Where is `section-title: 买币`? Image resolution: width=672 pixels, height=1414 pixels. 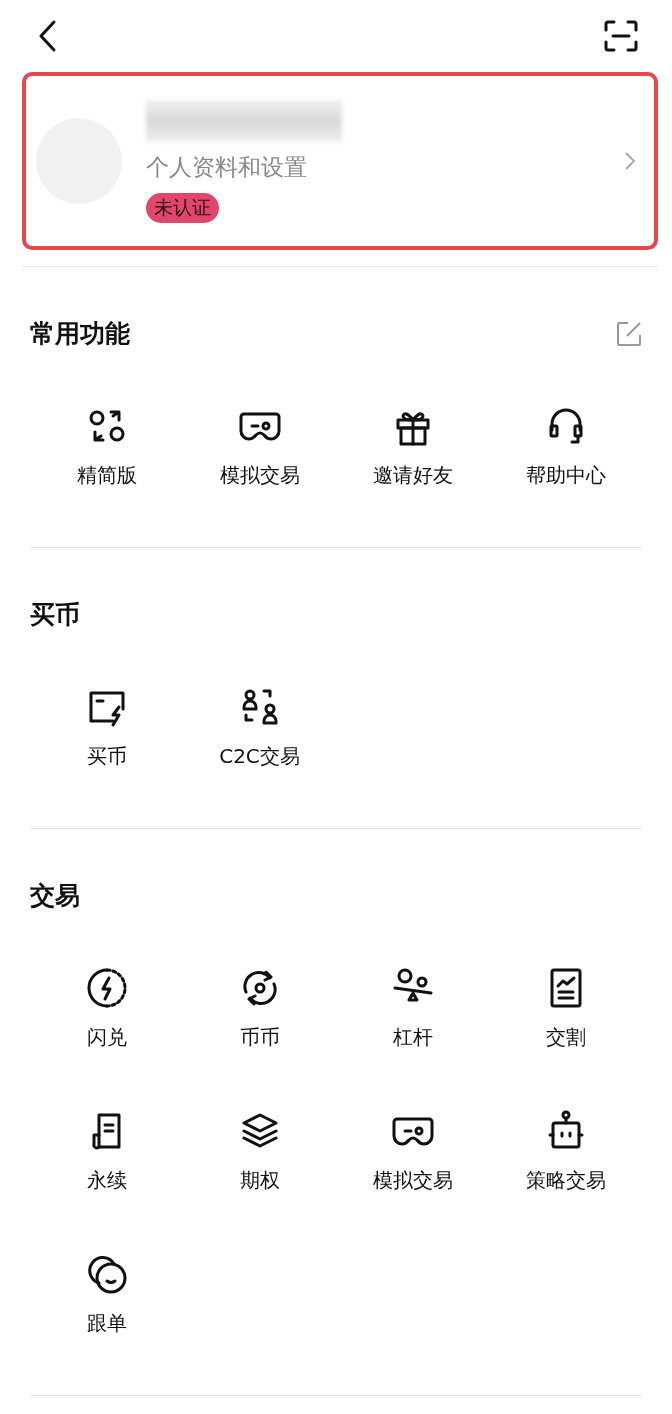 section-title: 买币 is located at coordinates (55, 615).